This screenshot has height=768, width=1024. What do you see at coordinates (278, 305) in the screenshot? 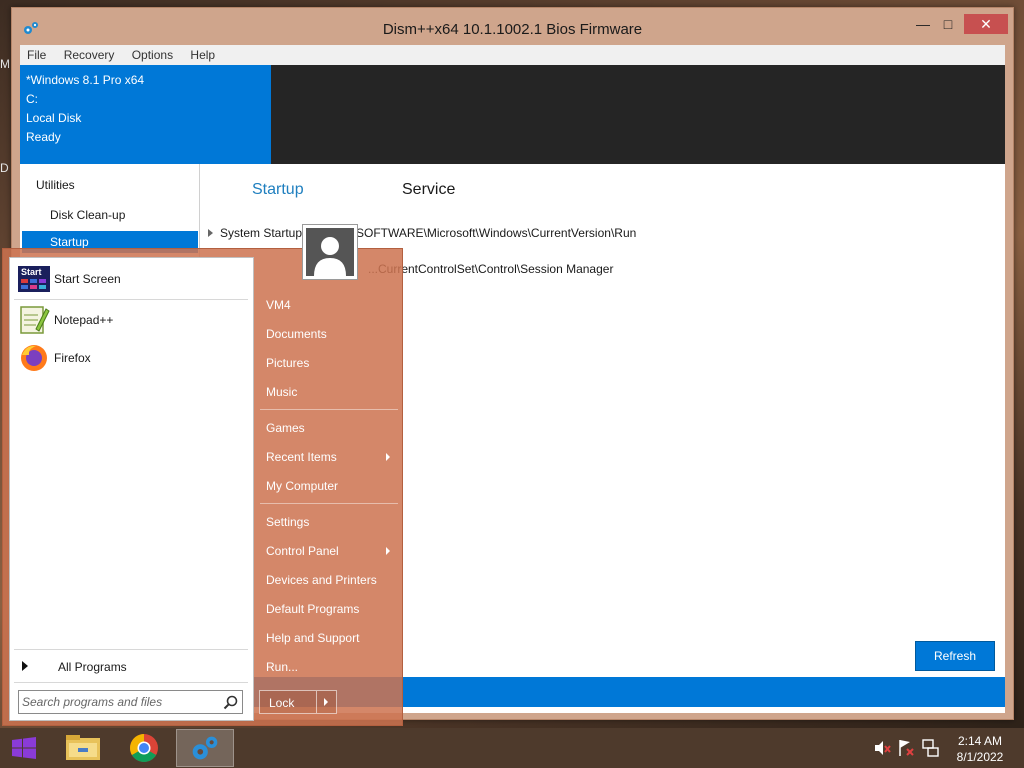
I see `place-user-folder: VM4` at bounding box center [278, 305].